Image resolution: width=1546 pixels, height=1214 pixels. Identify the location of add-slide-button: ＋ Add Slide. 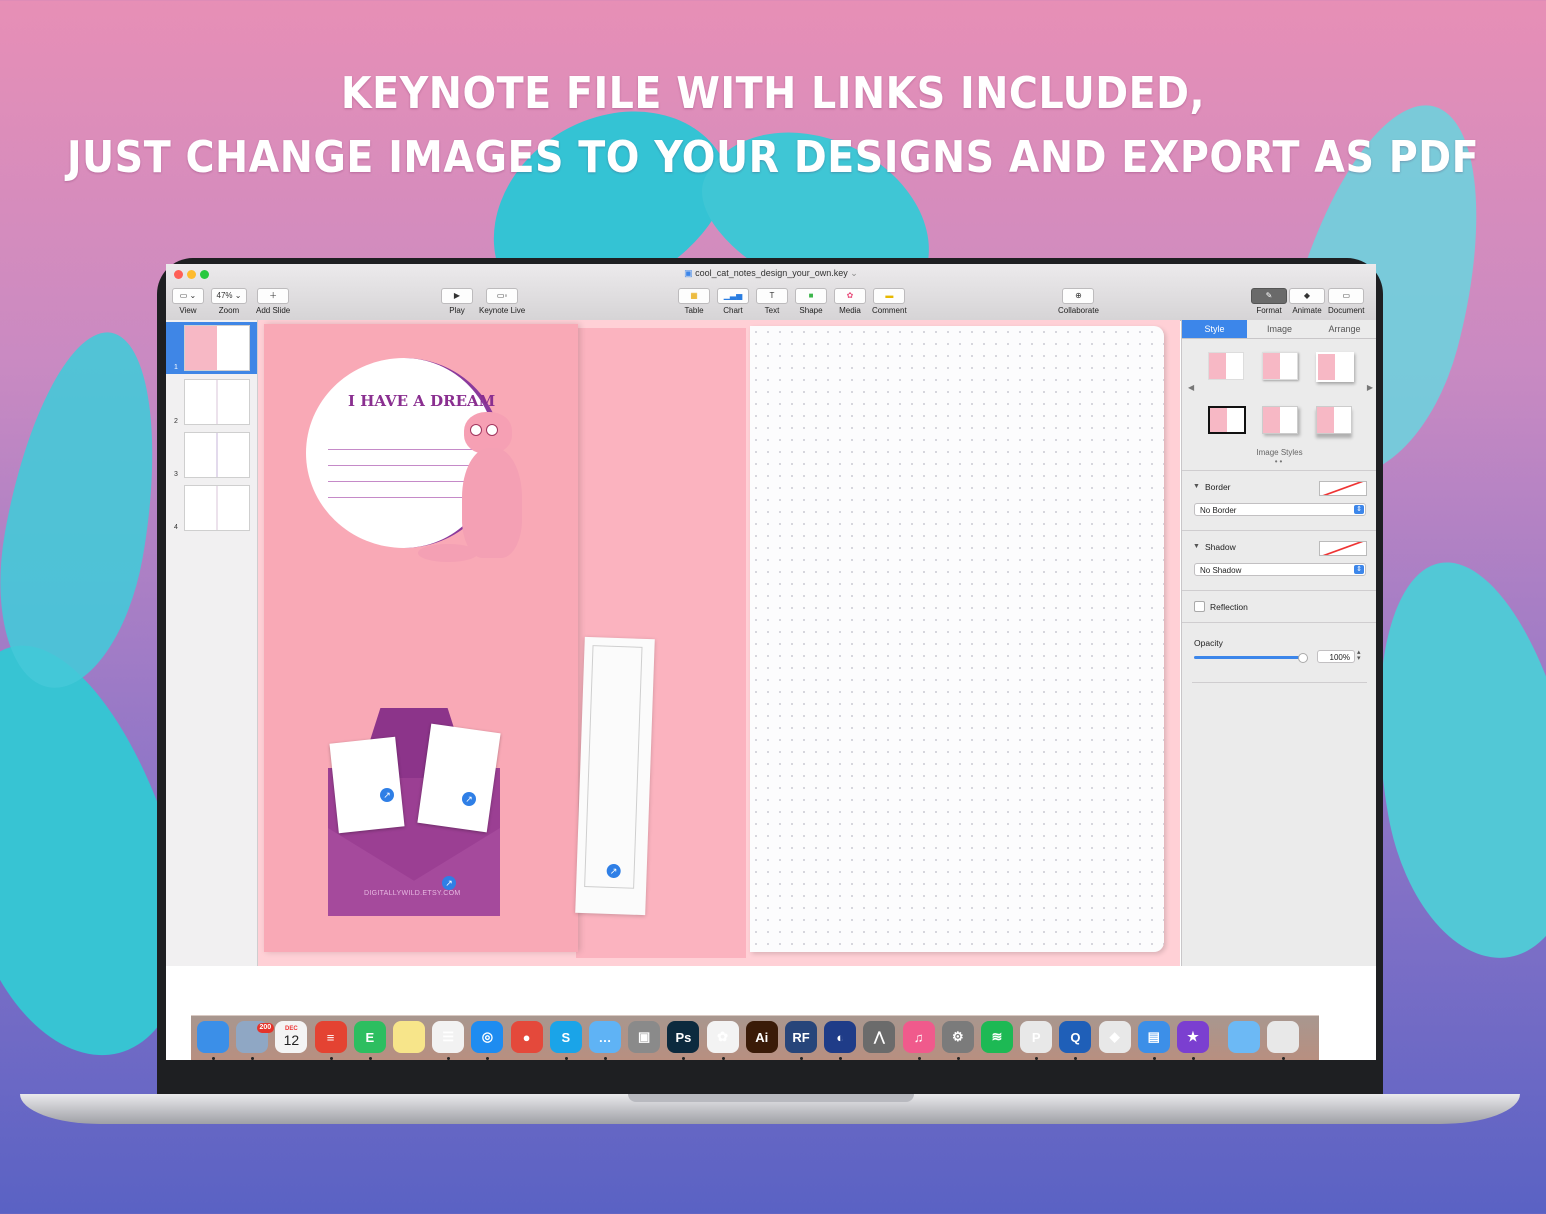
(273, 300).